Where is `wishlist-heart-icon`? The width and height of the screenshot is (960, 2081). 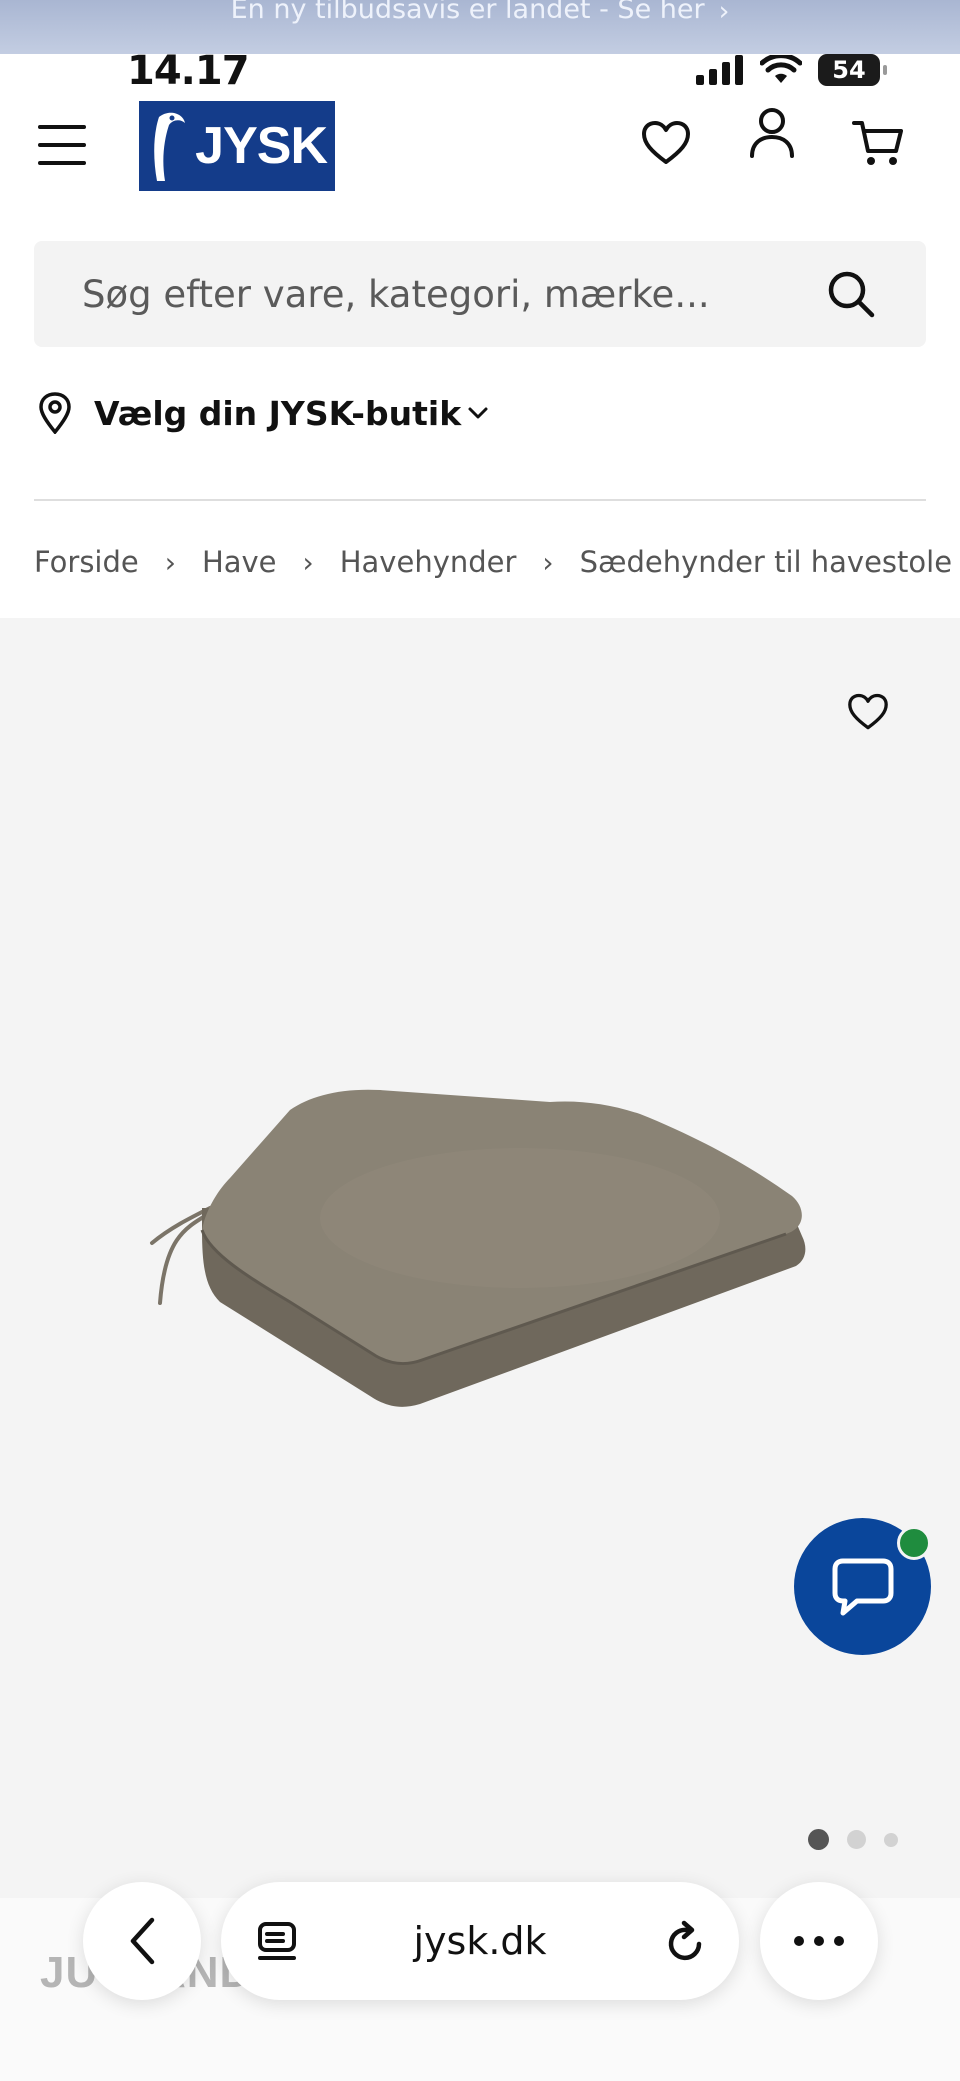 wishlist-heart-icon is located at coordinates (868, 712).